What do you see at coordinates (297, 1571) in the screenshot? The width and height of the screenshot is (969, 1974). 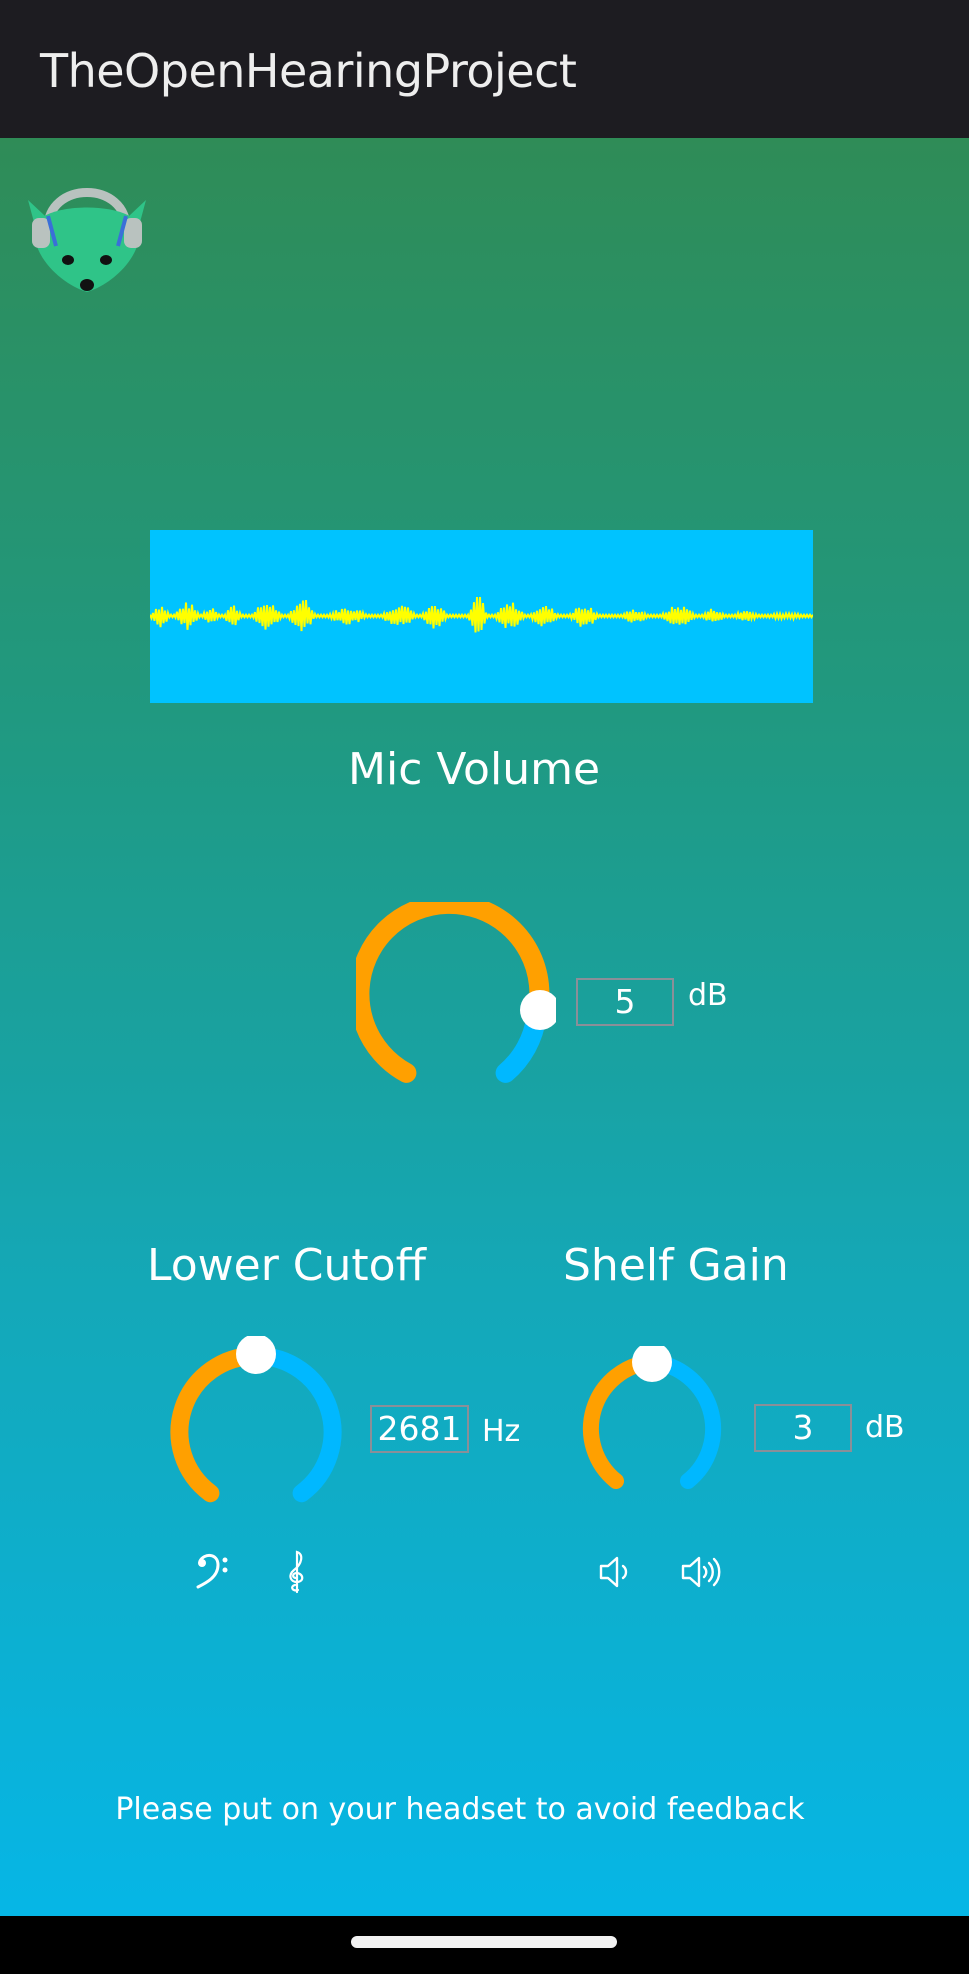 I see `treble-clef-icon` at bounding box center [297, 1571].